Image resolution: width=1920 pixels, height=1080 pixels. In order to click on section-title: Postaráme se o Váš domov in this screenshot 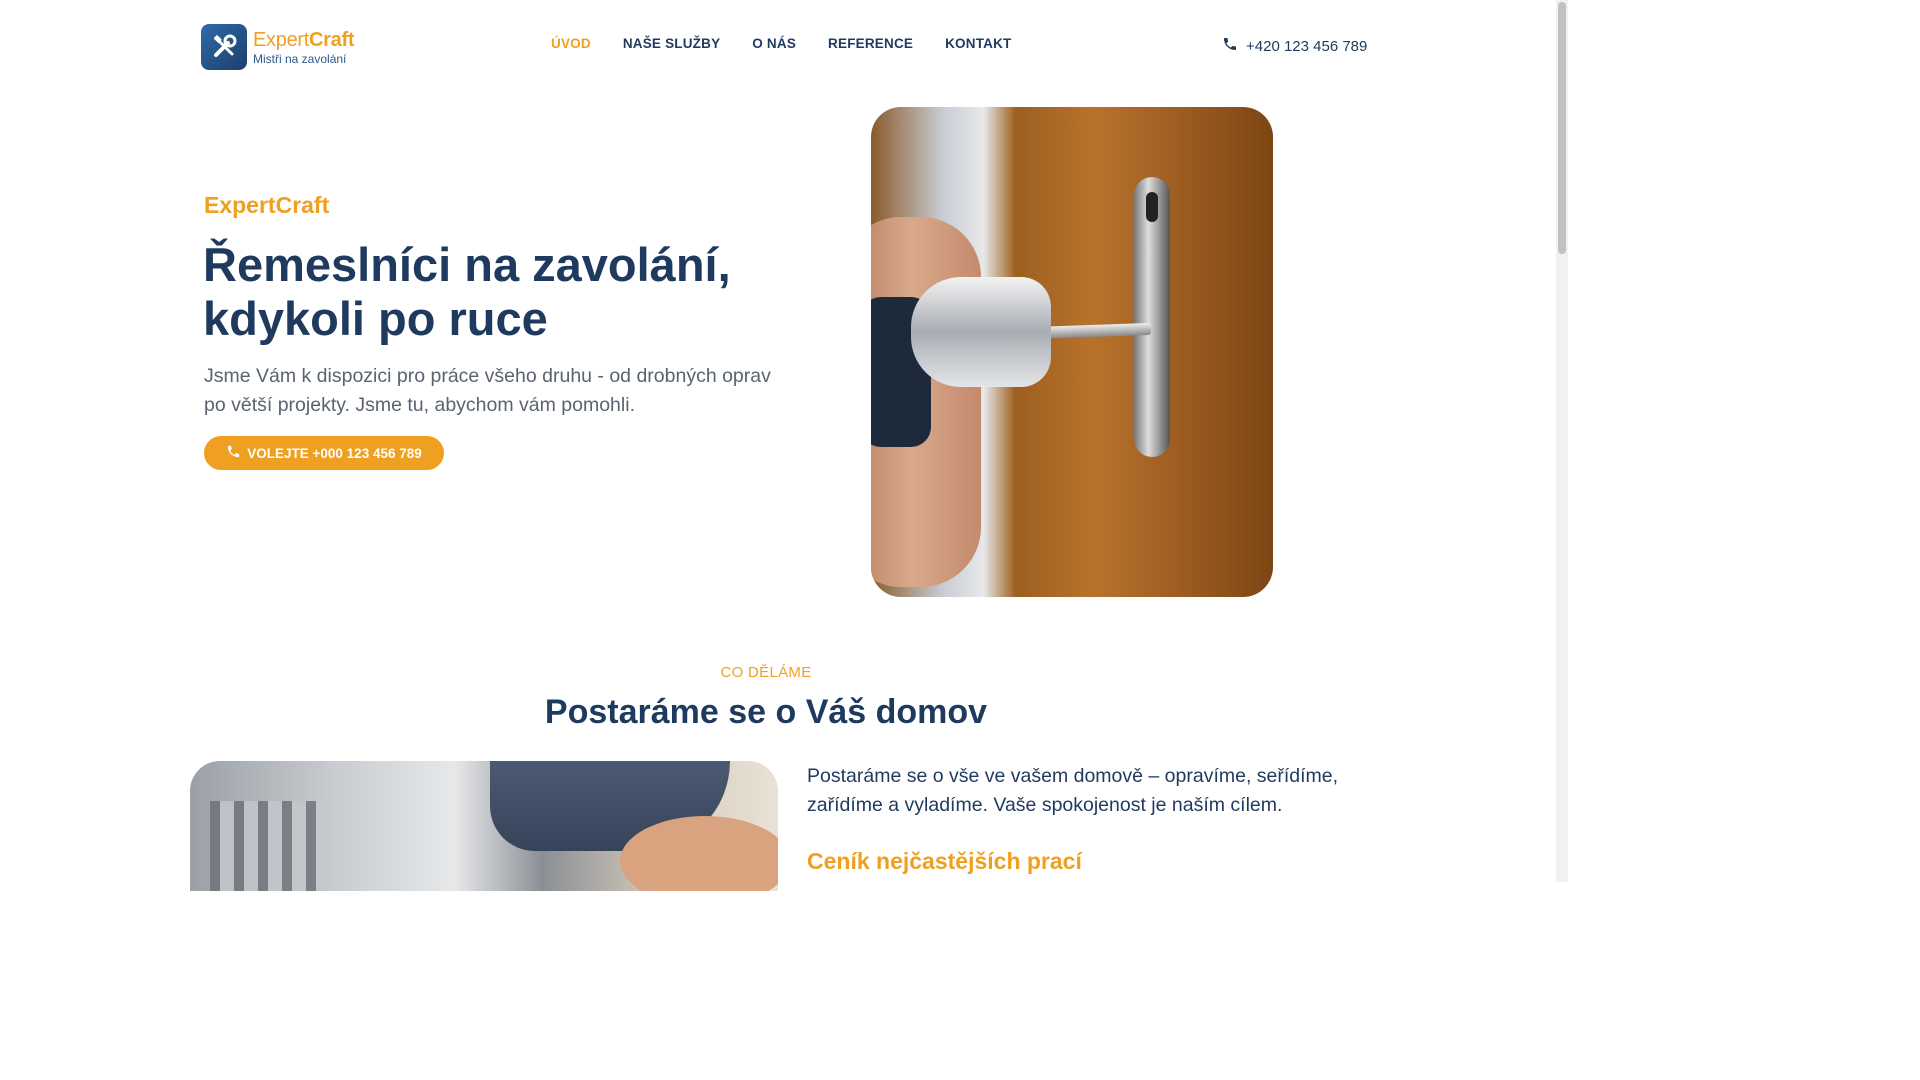, I will do `click(766, 712)`.